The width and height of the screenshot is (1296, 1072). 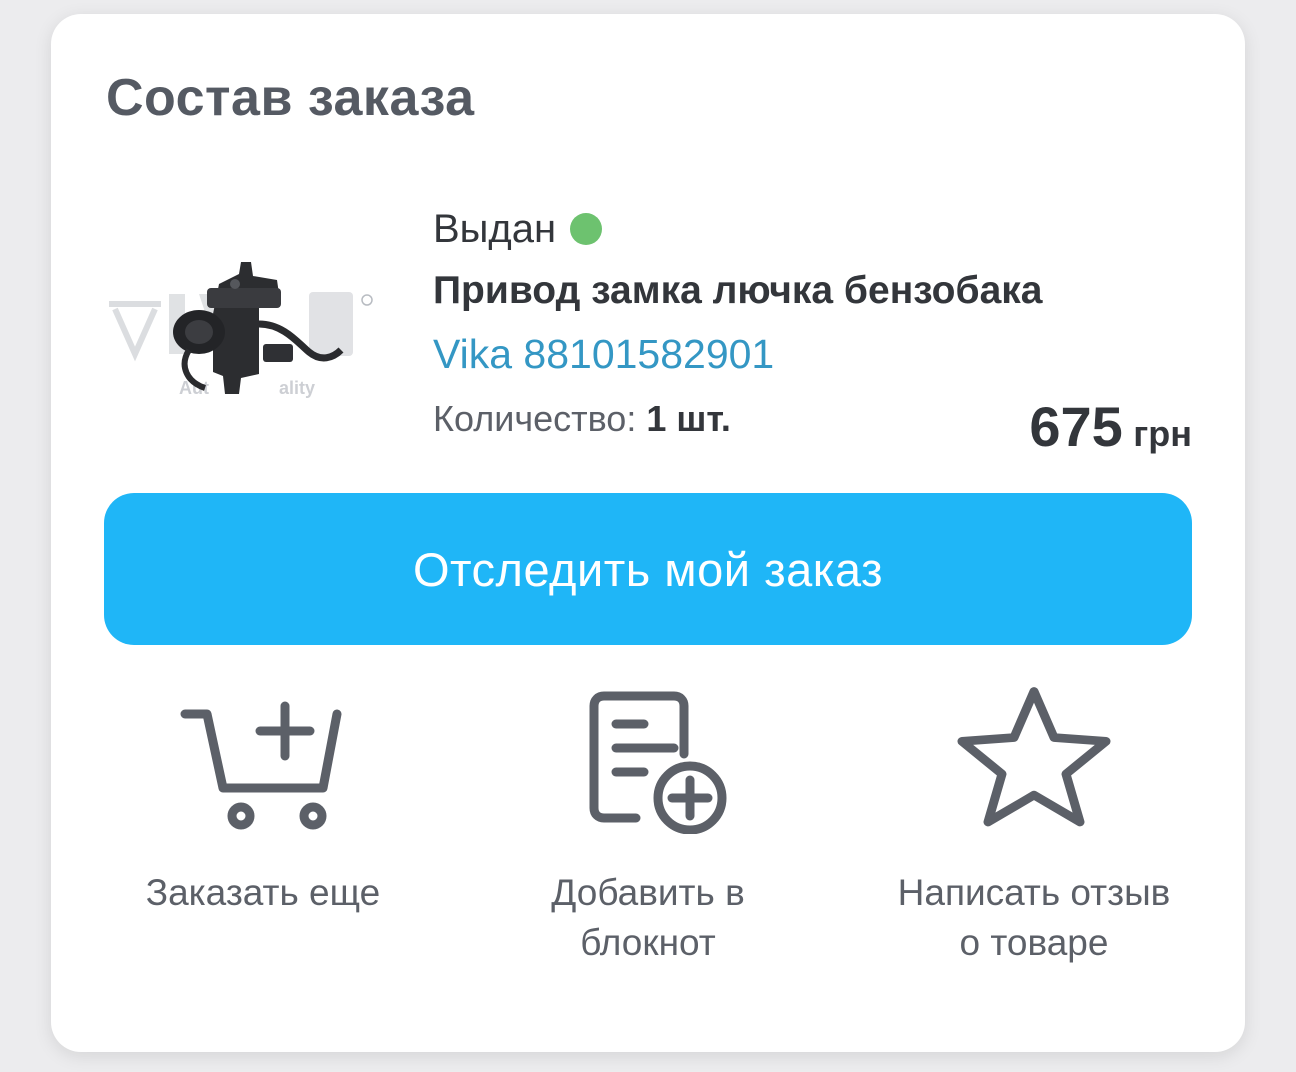 I want to click on price-amount: 675, so click(x=1076, y=426).